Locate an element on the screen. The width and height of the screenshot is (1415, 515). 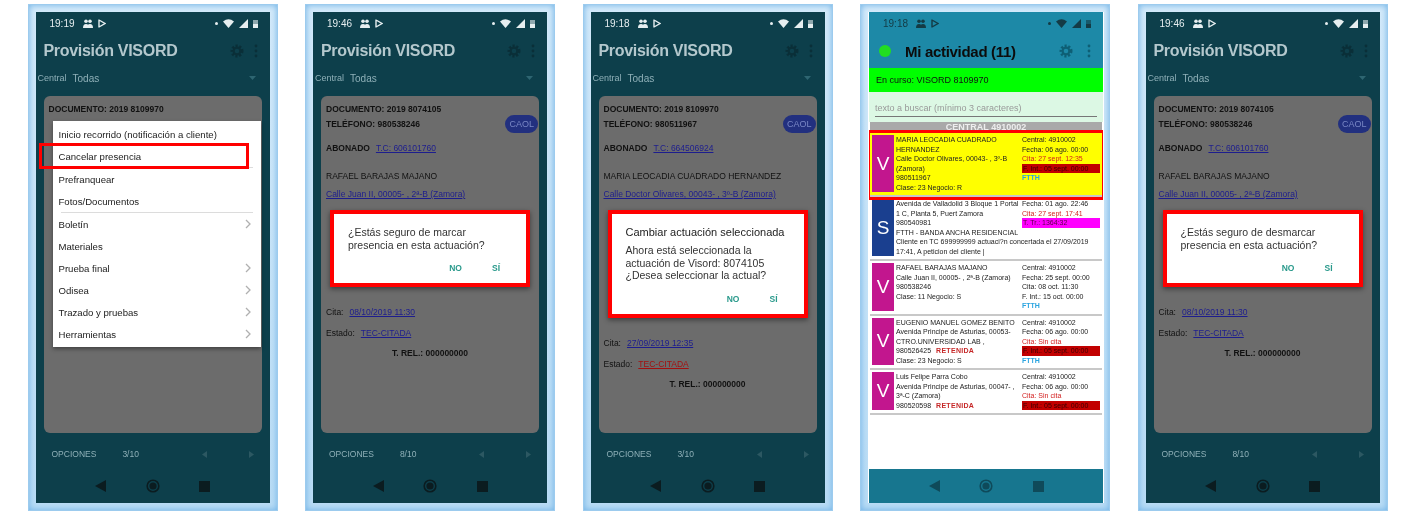
record-field: DOCUMENTO: 2019 8109970 is located at coordinates (152, 109).